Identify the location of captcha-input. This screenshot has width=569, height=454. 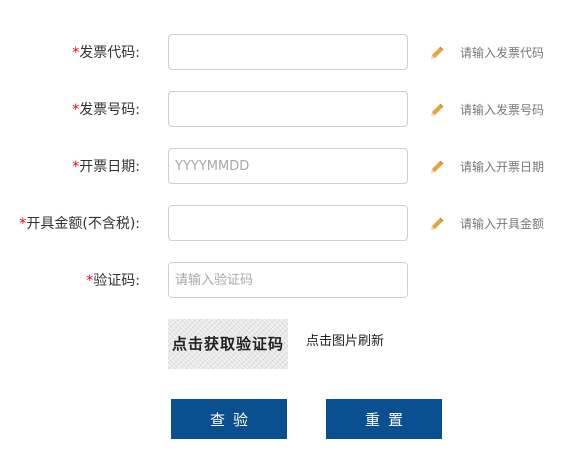
(288, 280).